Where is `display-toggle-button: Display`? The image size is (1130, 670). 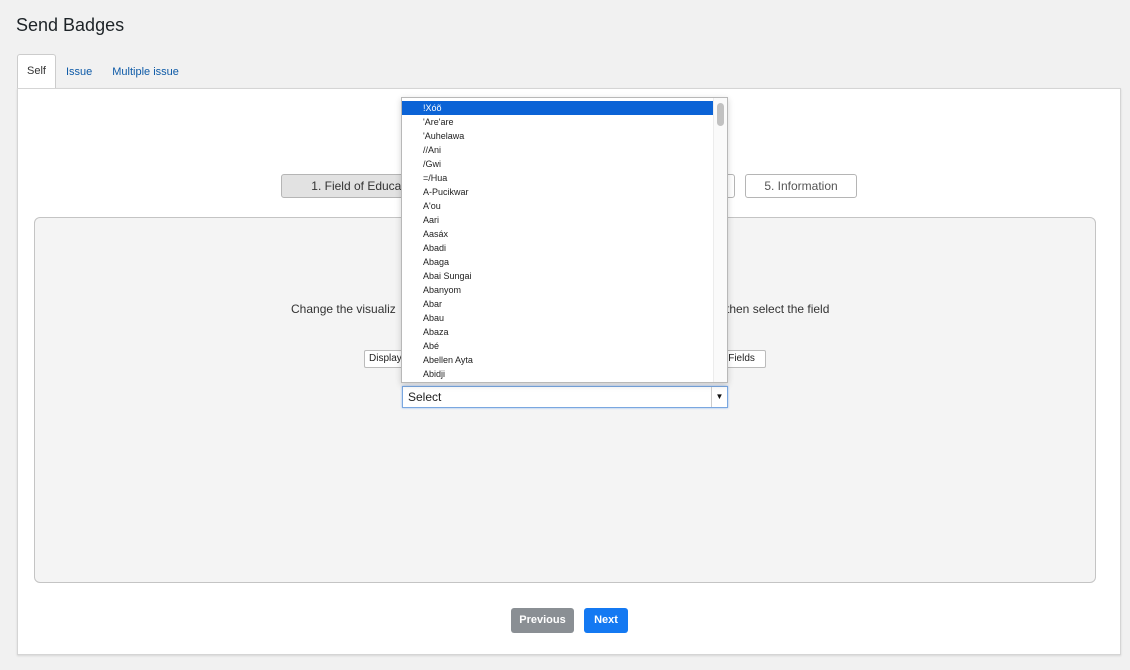 display-toggle-button: Display is located at coordinates (384, 359).